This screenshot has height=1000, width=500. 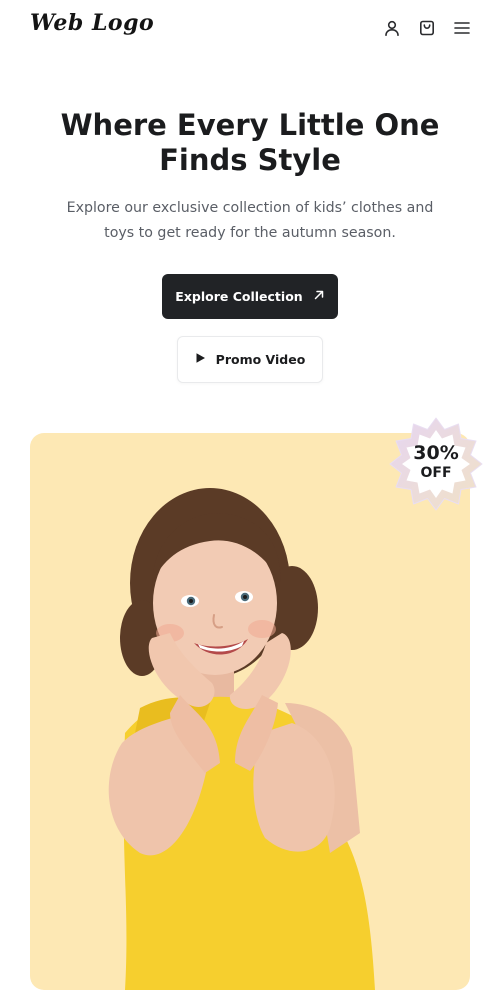 What do you see at coordinates (239, 296) in the screenshot?
I see `explore-collection-label: Explore Collection` at bounding box center [239, 296].